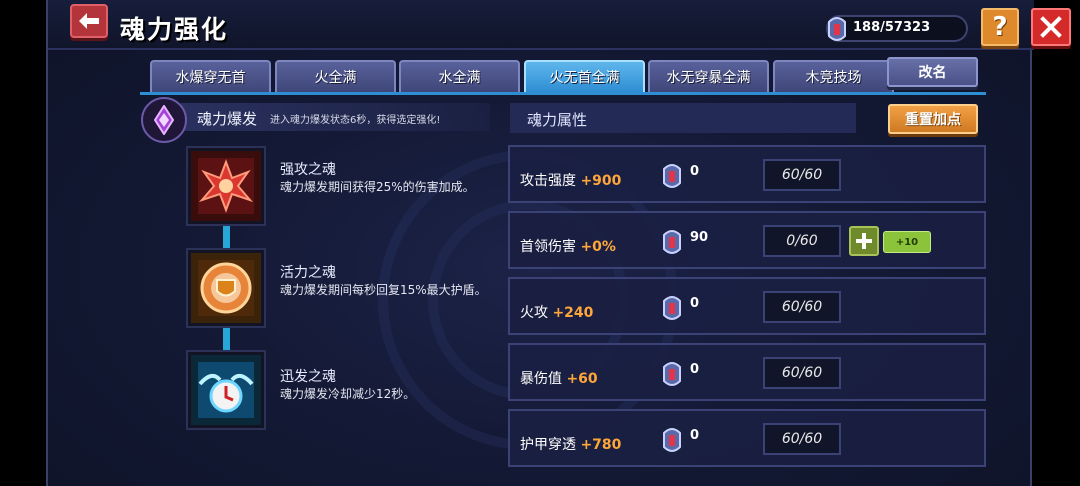  I want to click on vitality-soul-icon, so click(226, 288).